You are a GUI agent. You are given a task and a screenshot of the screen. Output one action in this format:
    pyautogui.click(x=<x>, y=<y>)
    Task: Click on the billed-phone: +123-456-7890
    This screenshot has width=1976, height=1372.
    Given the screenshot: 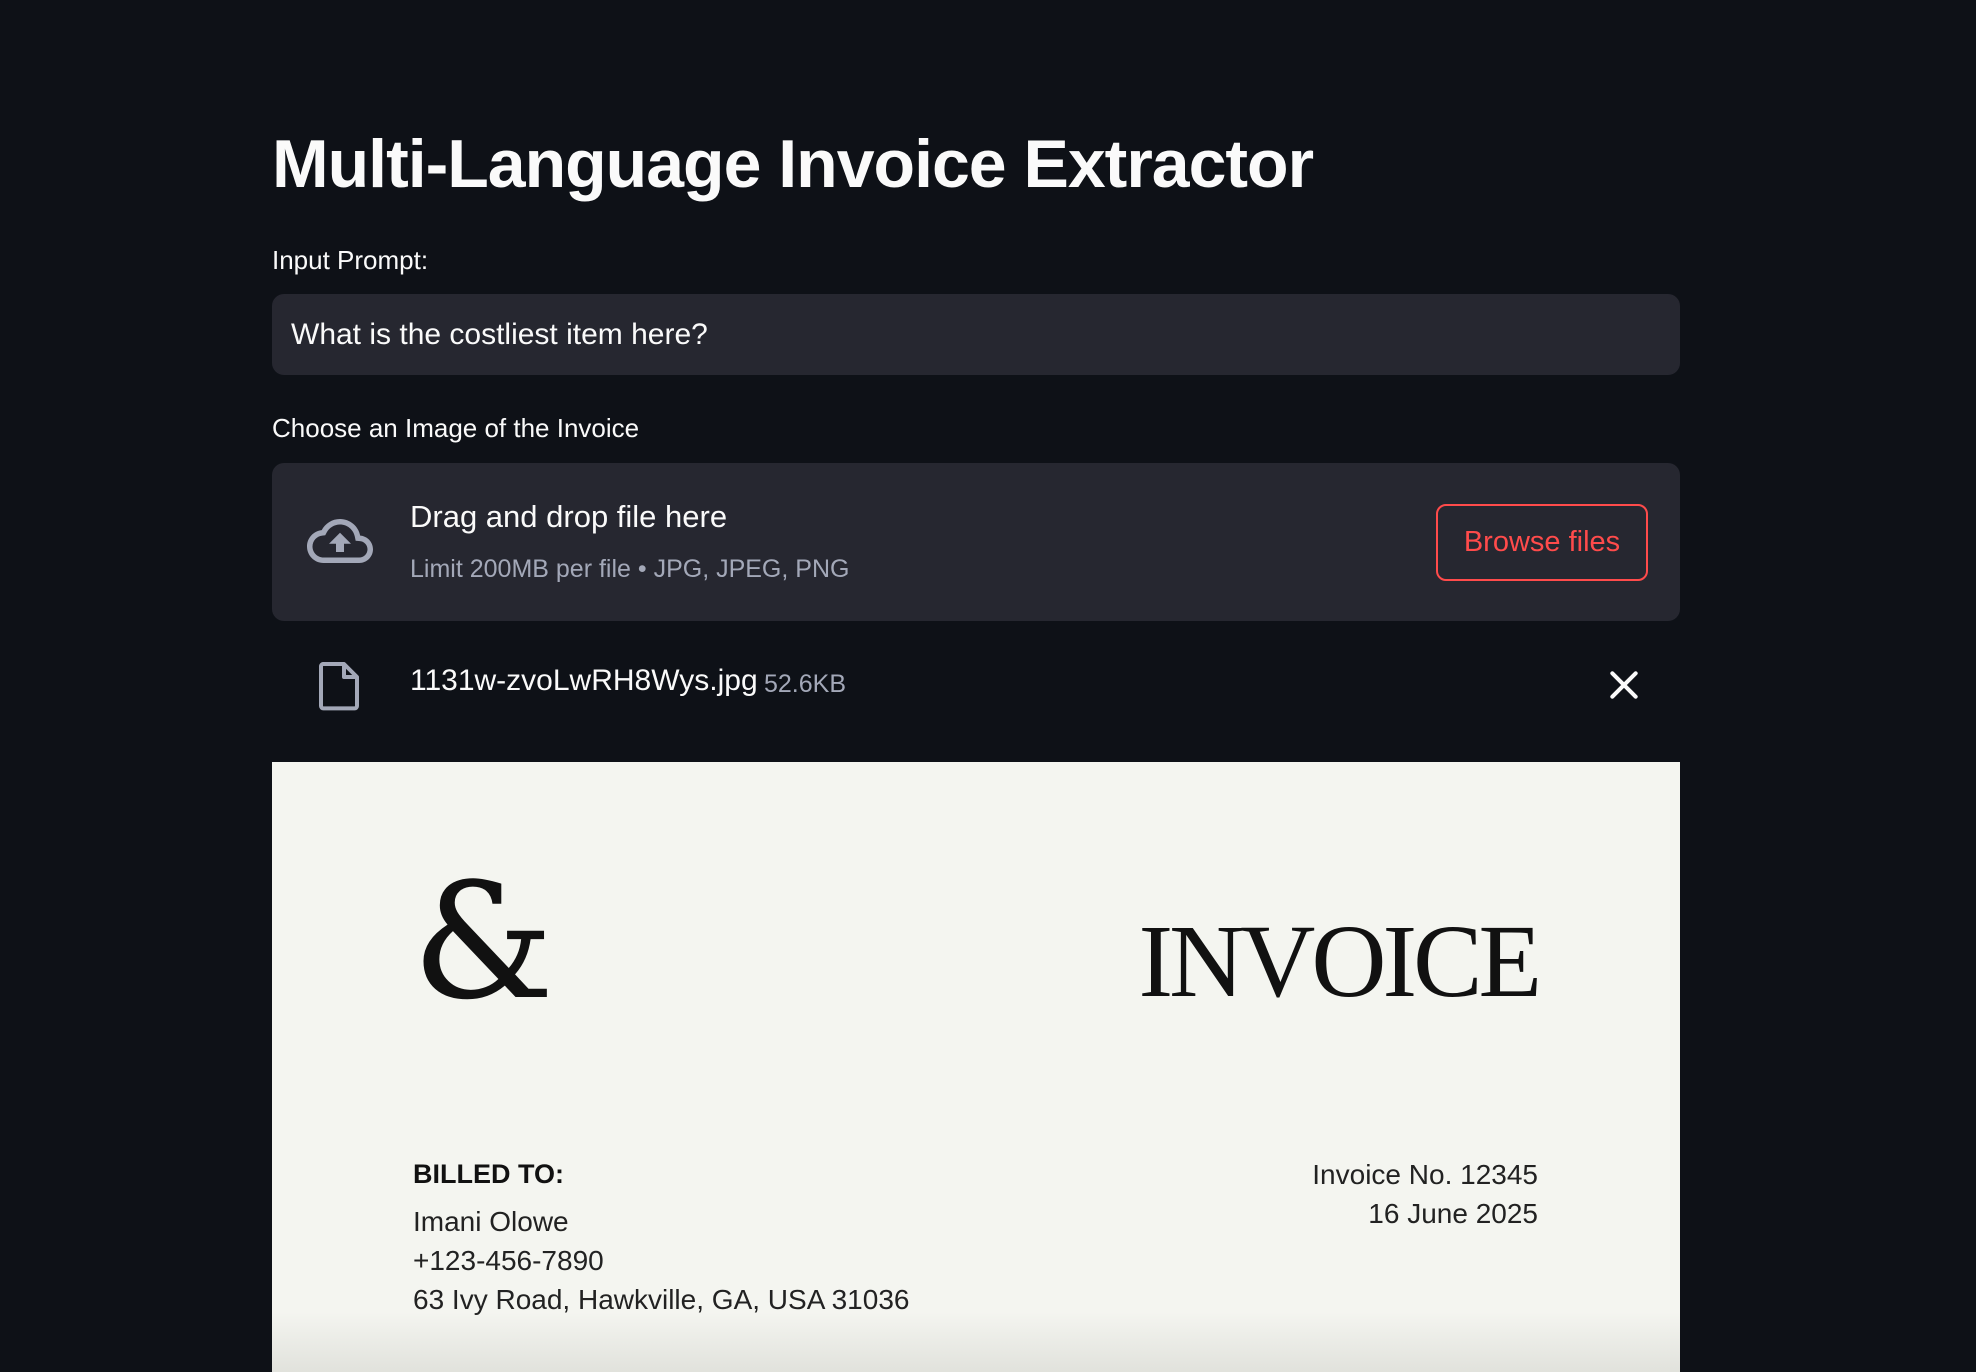 What is the action you would take?
    pyautogui.click(x=508, y=1260)
    